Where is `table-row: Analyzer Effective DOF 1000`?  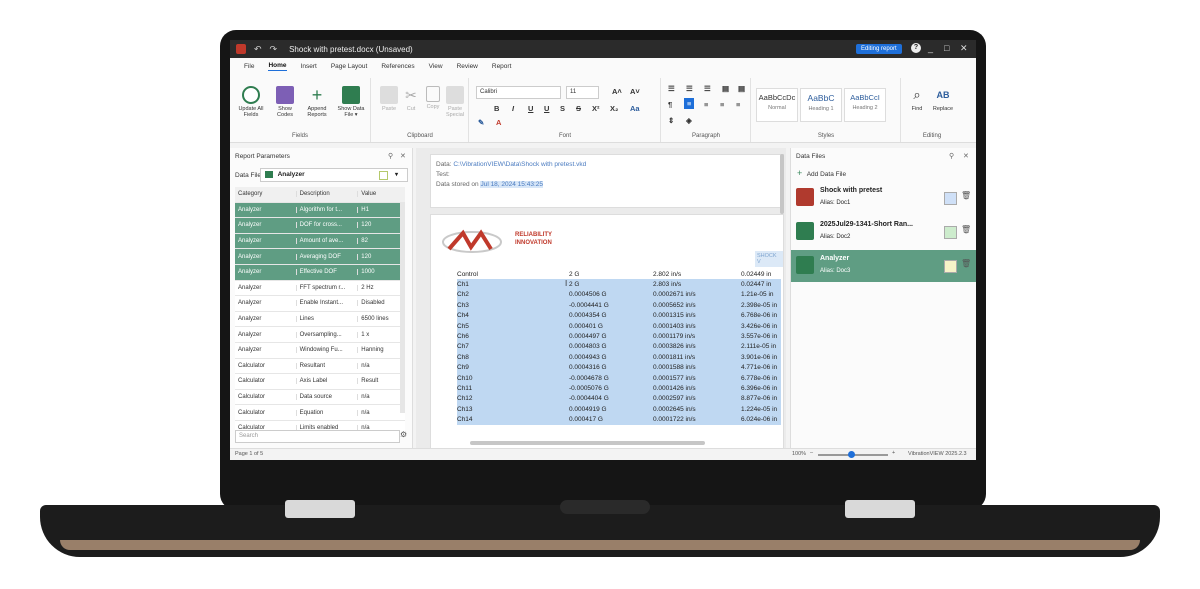
table-row: Analyzer Effective DOF 1000 is located at coordinates (320, 272).